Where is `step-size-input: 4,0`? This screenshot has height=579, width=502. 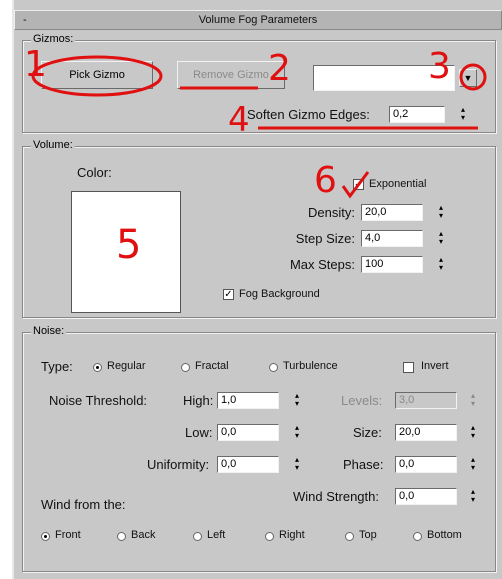 step-size-input: 4,0 is located at coordinates (392, 238).